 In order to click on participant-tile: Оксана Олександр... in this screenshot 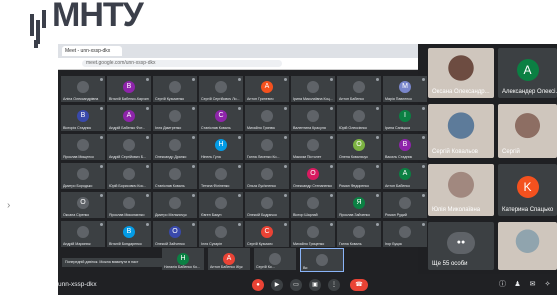, I will do `click(461, 73)`.